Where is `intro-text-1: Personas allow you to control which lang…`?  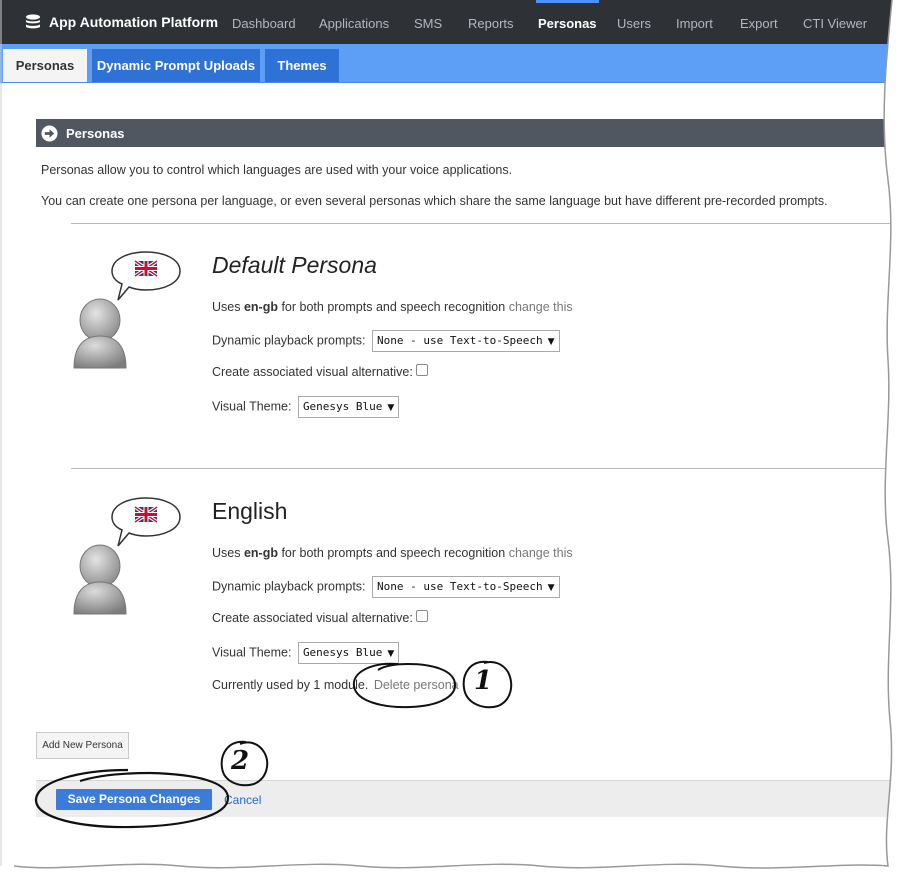
intro-text-1: Personas allow you to control which lang… is located at coordinates (277, 170).